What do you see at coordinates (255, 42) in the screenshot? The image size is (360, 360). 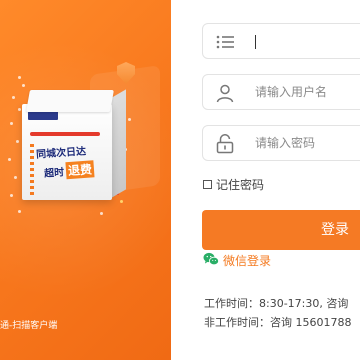 I see `text-caret` at bounding box center [255, 42].